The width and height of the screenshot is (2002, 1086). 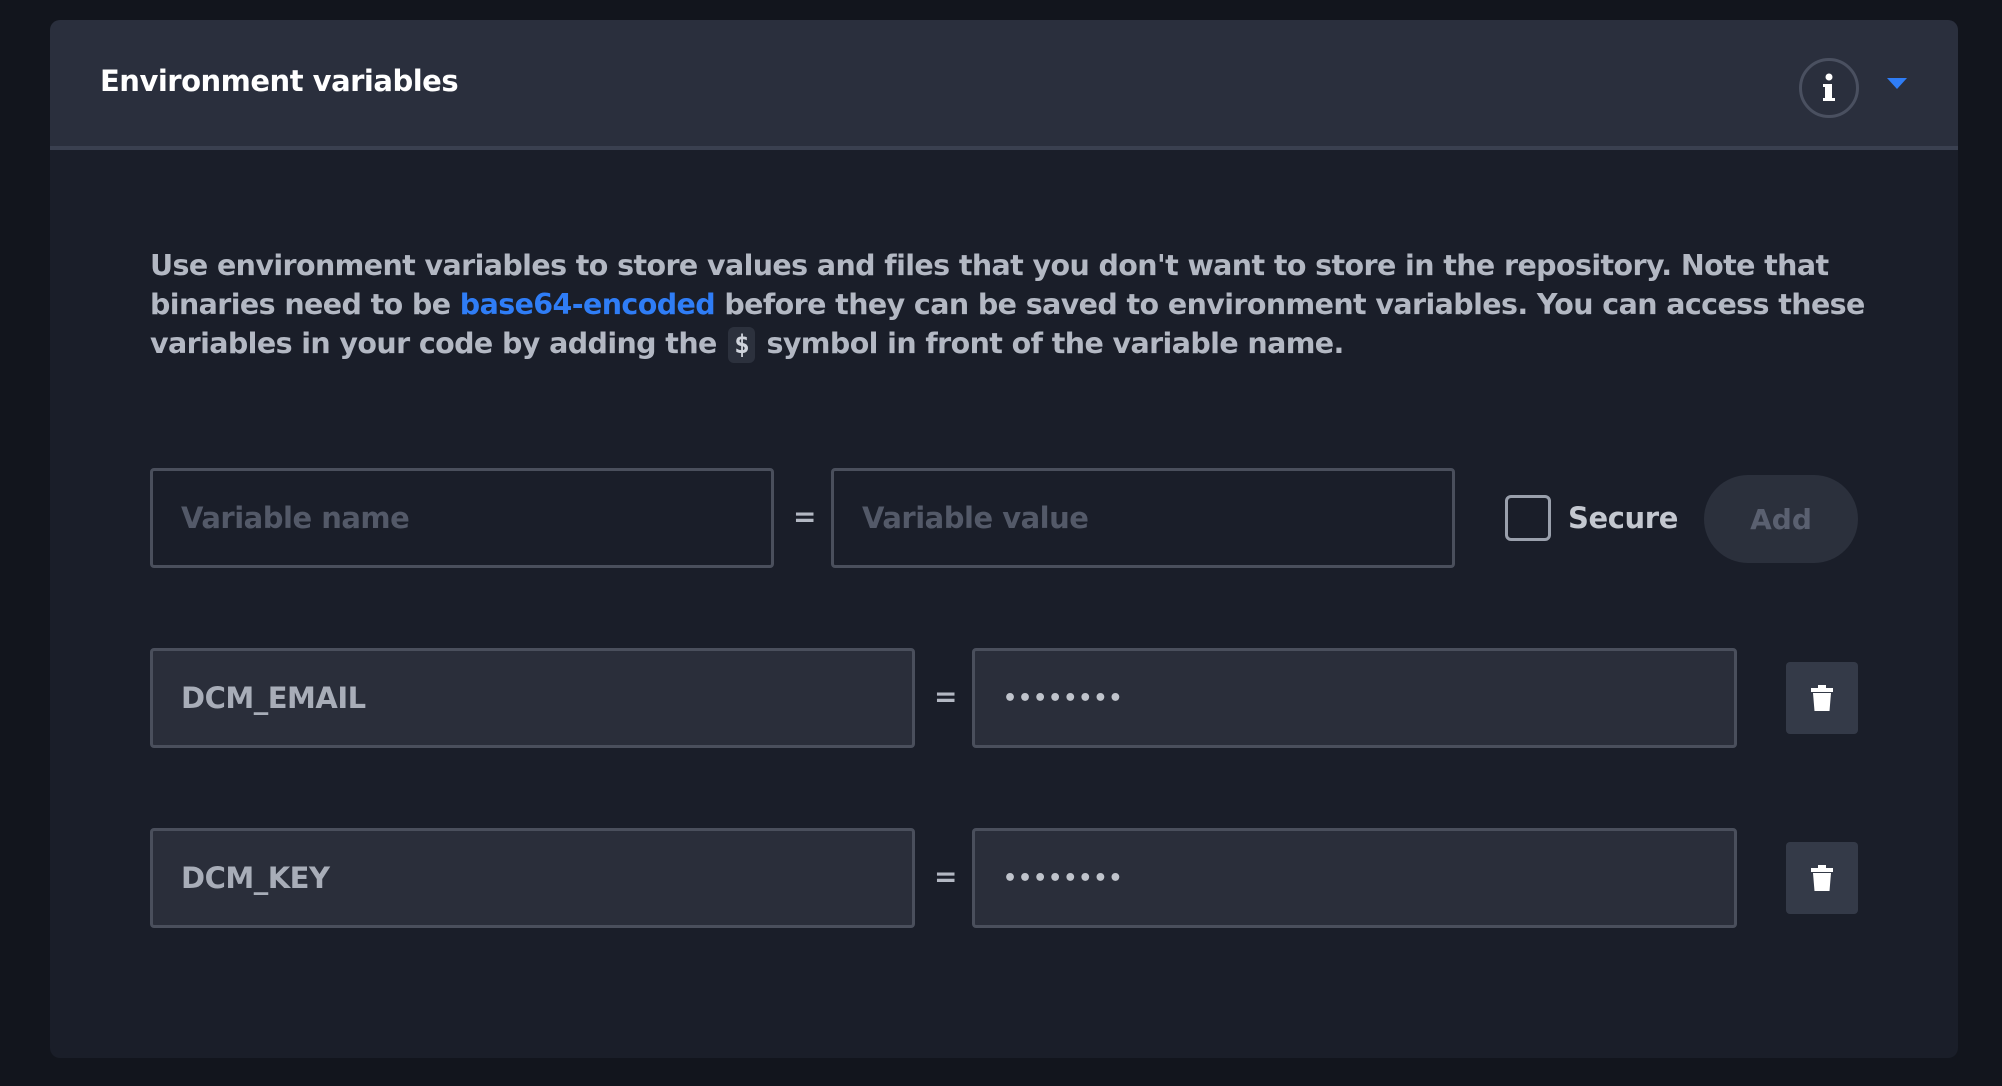 What do you see at coordinates (1623, 518) in the screenshot?
I see `secure-label: Secure` at bounding box center [1623, 518].